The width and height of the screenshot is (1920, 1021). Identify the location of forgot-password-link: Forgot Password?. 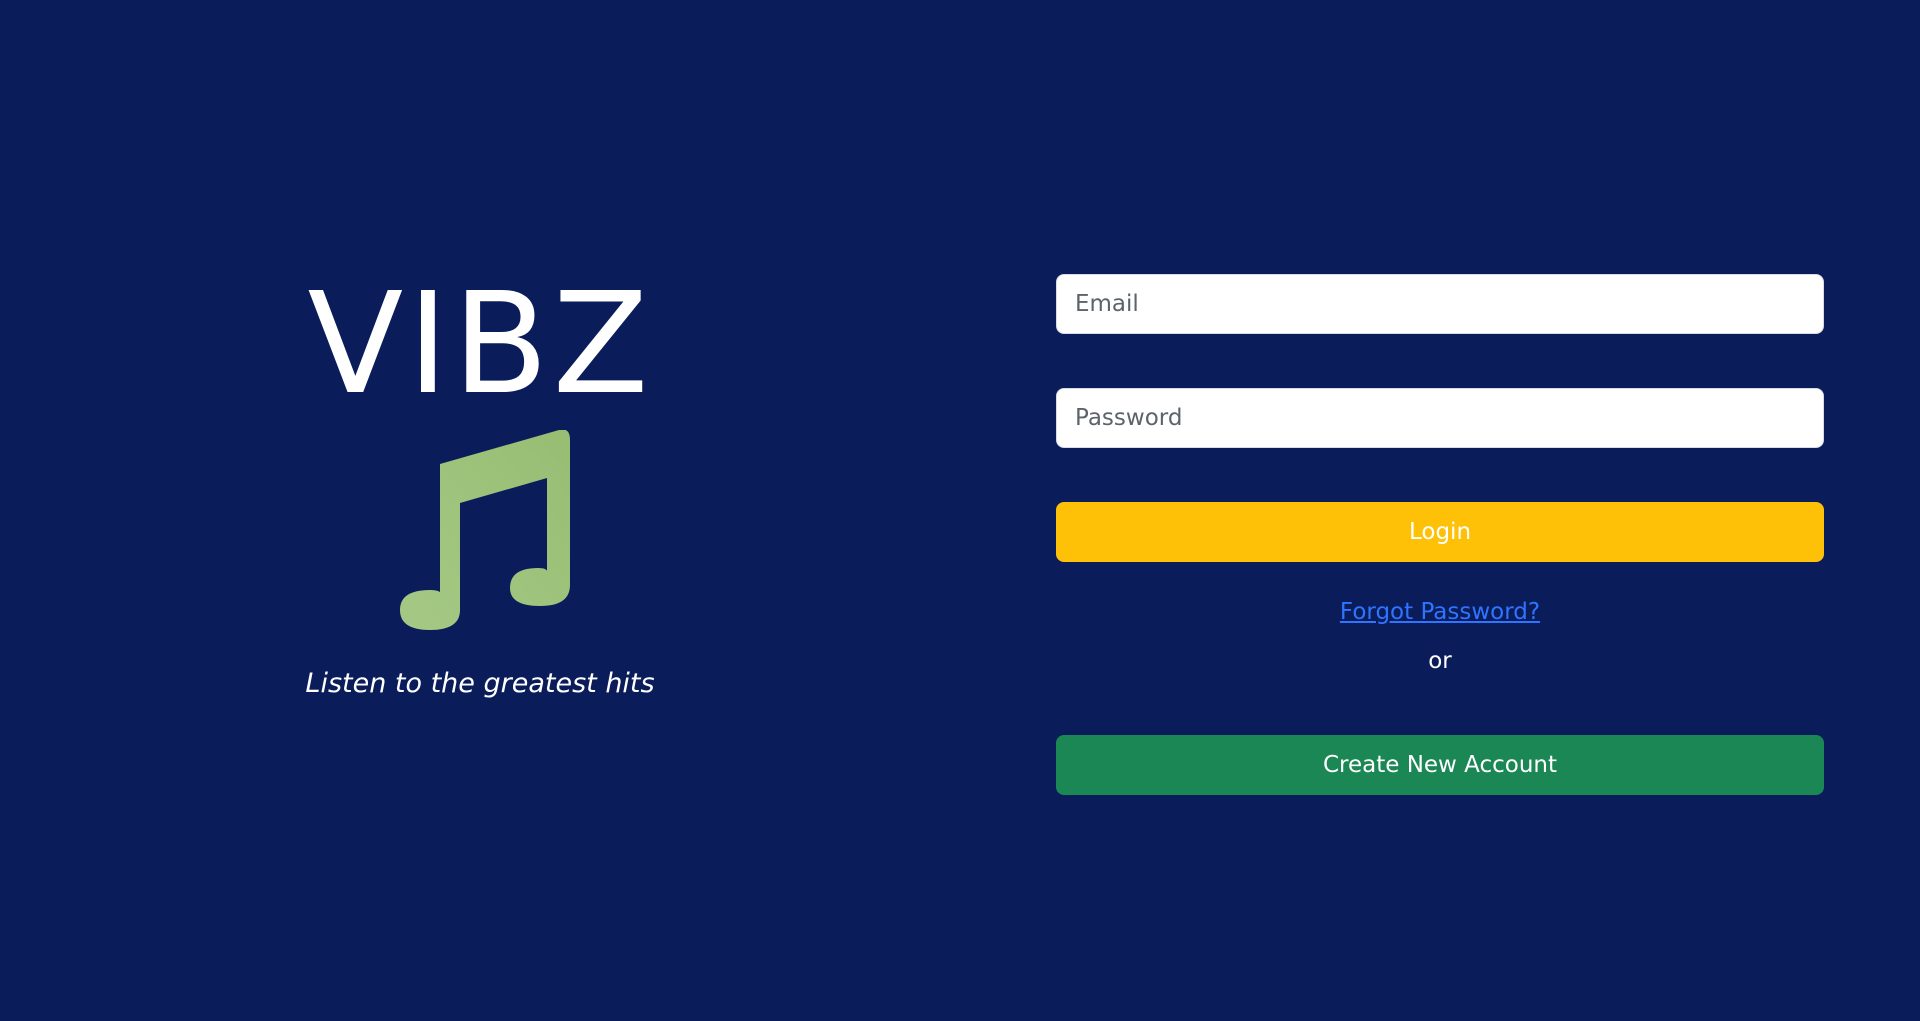
(1440, 612).